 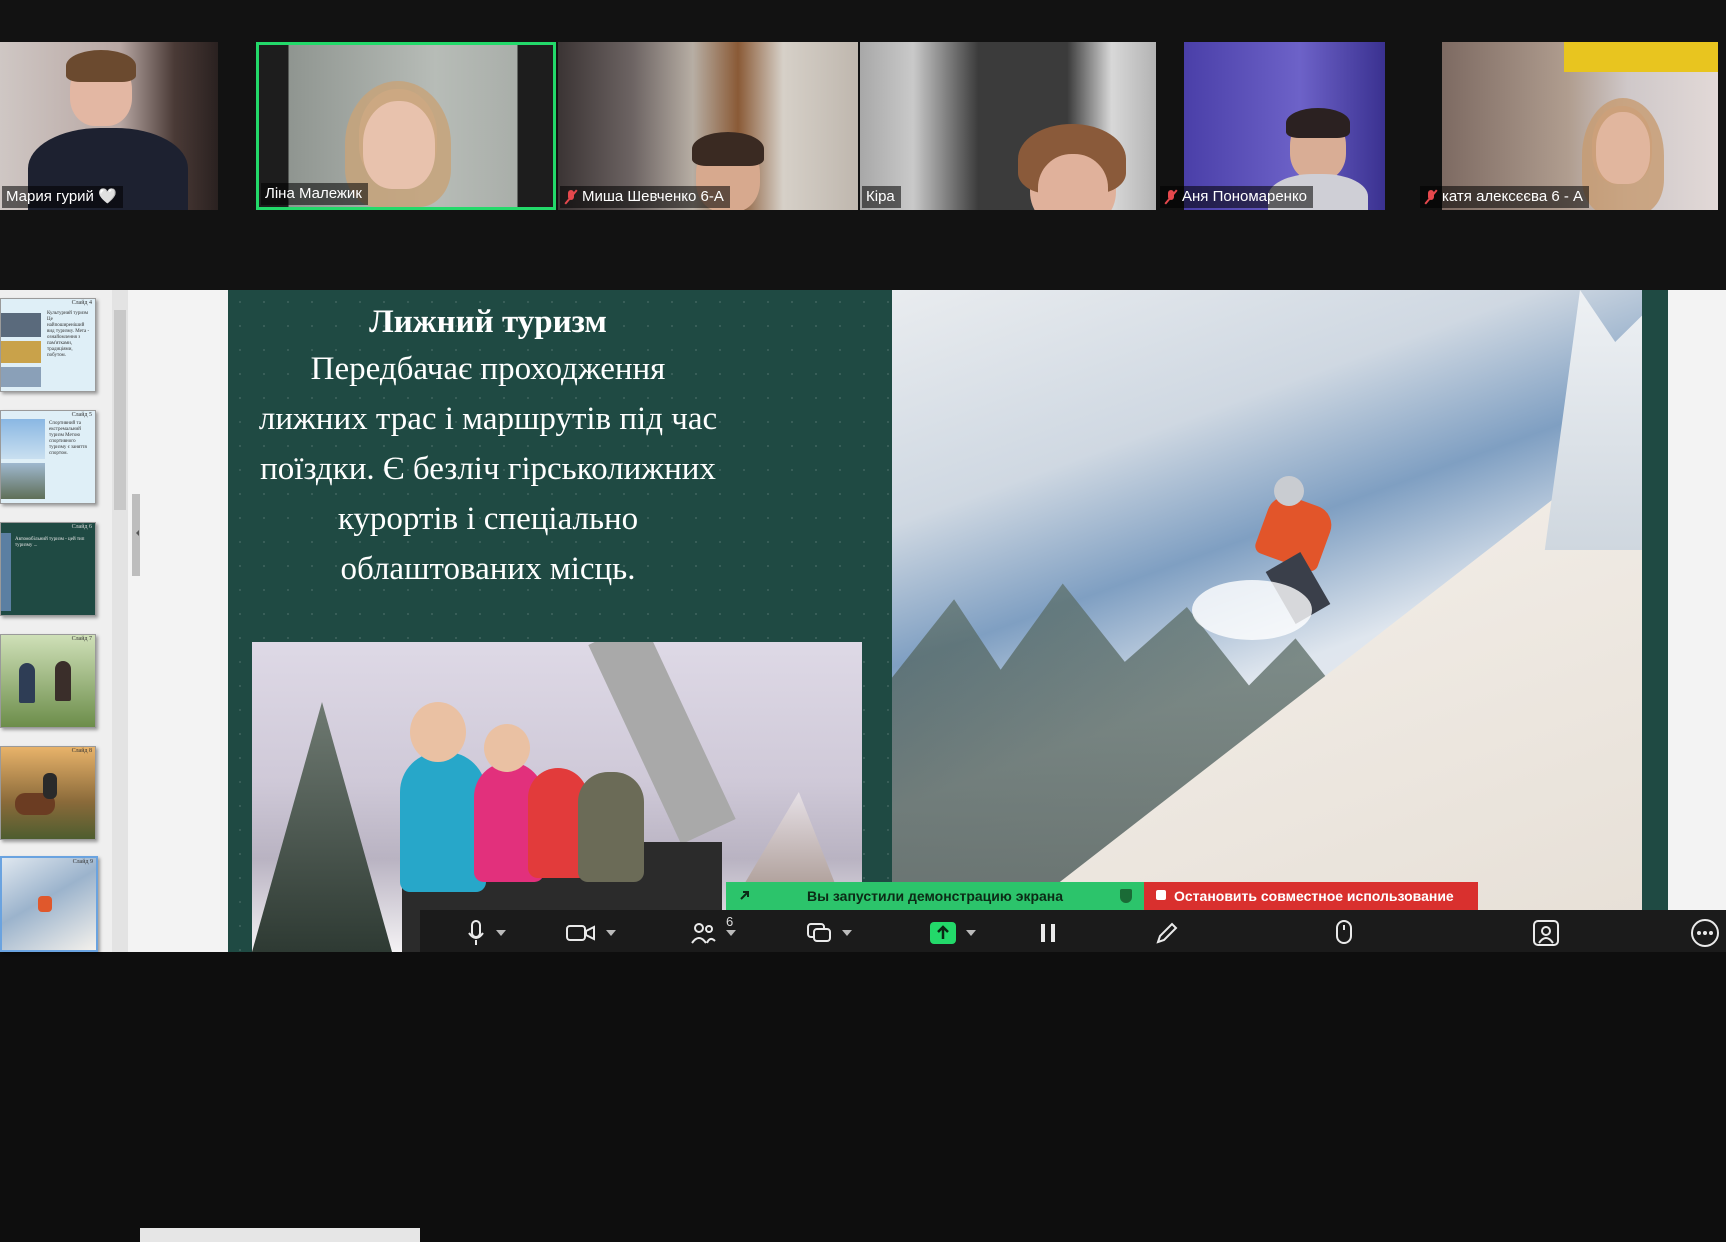 I want to click on meeting-toolbar, so click(x=1073, y=931).